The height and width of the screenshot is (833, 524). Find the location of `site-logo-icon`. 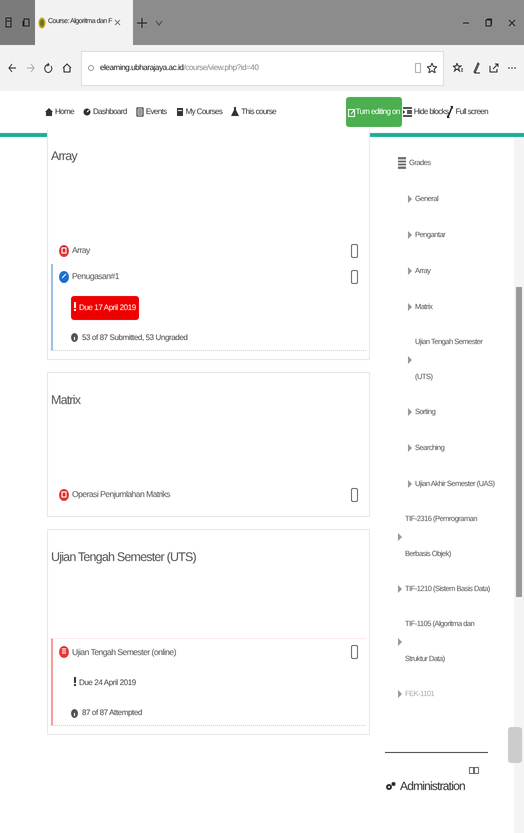

site-logo-icon is located at coordinates (42, 22).